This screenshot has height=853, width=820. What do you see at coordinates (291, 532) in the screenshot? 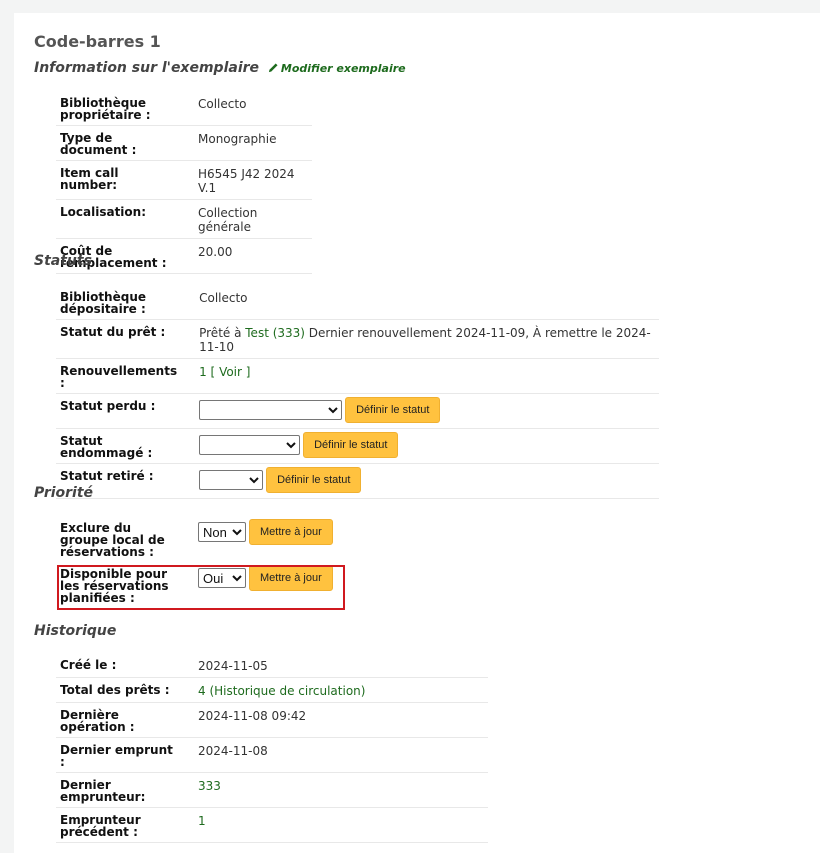
I see `update-exclude-button: Mettre à jour` at bounding box center [291, 532].